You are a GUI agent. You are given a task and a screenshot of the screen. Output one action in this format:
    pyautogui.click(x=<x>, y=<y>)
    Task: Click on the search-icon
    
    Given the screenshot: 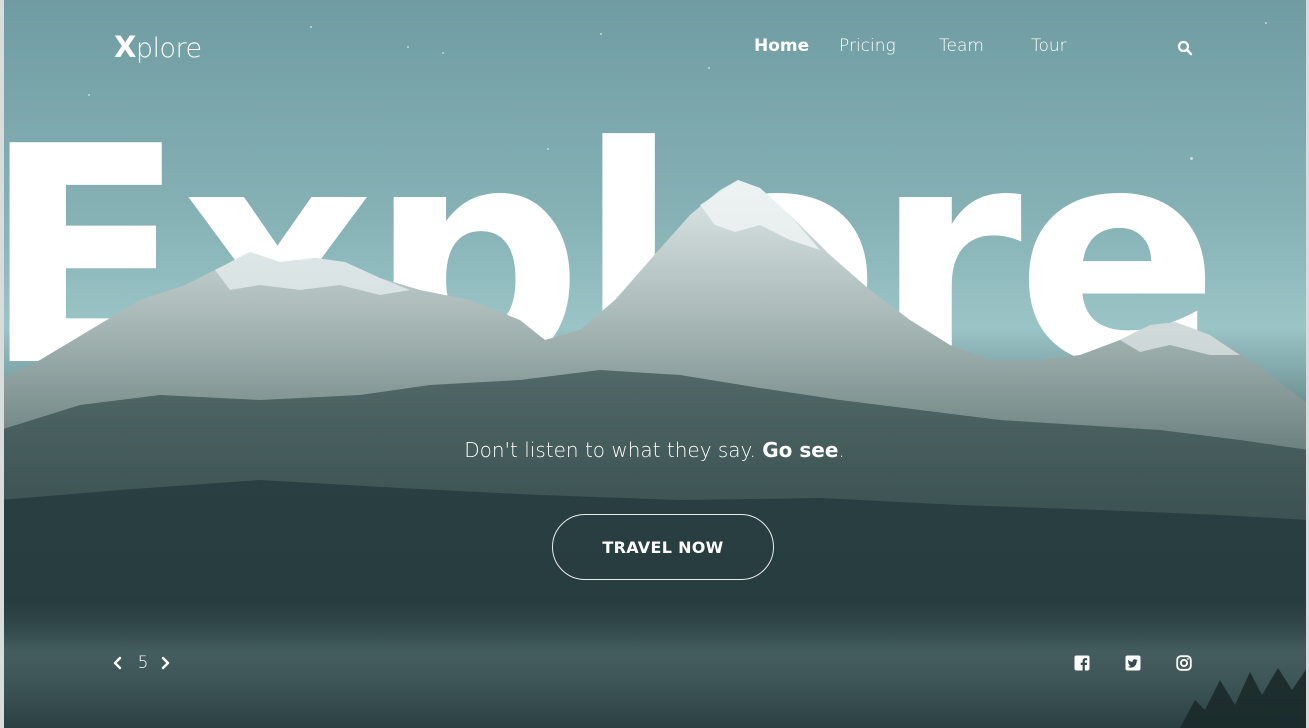 What is the action you would take?
    pyautogui.click(x=1185, y=48)
    